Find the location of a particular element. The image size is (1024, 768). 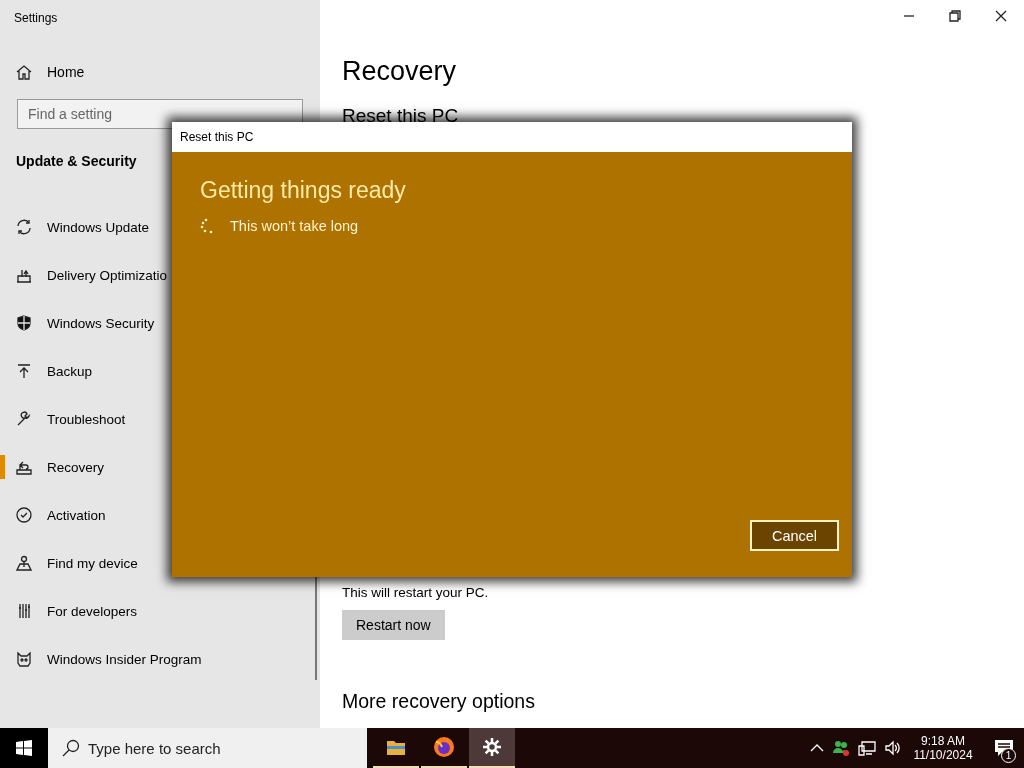

restart-button: Restart now is located at coordinates (393, 625).